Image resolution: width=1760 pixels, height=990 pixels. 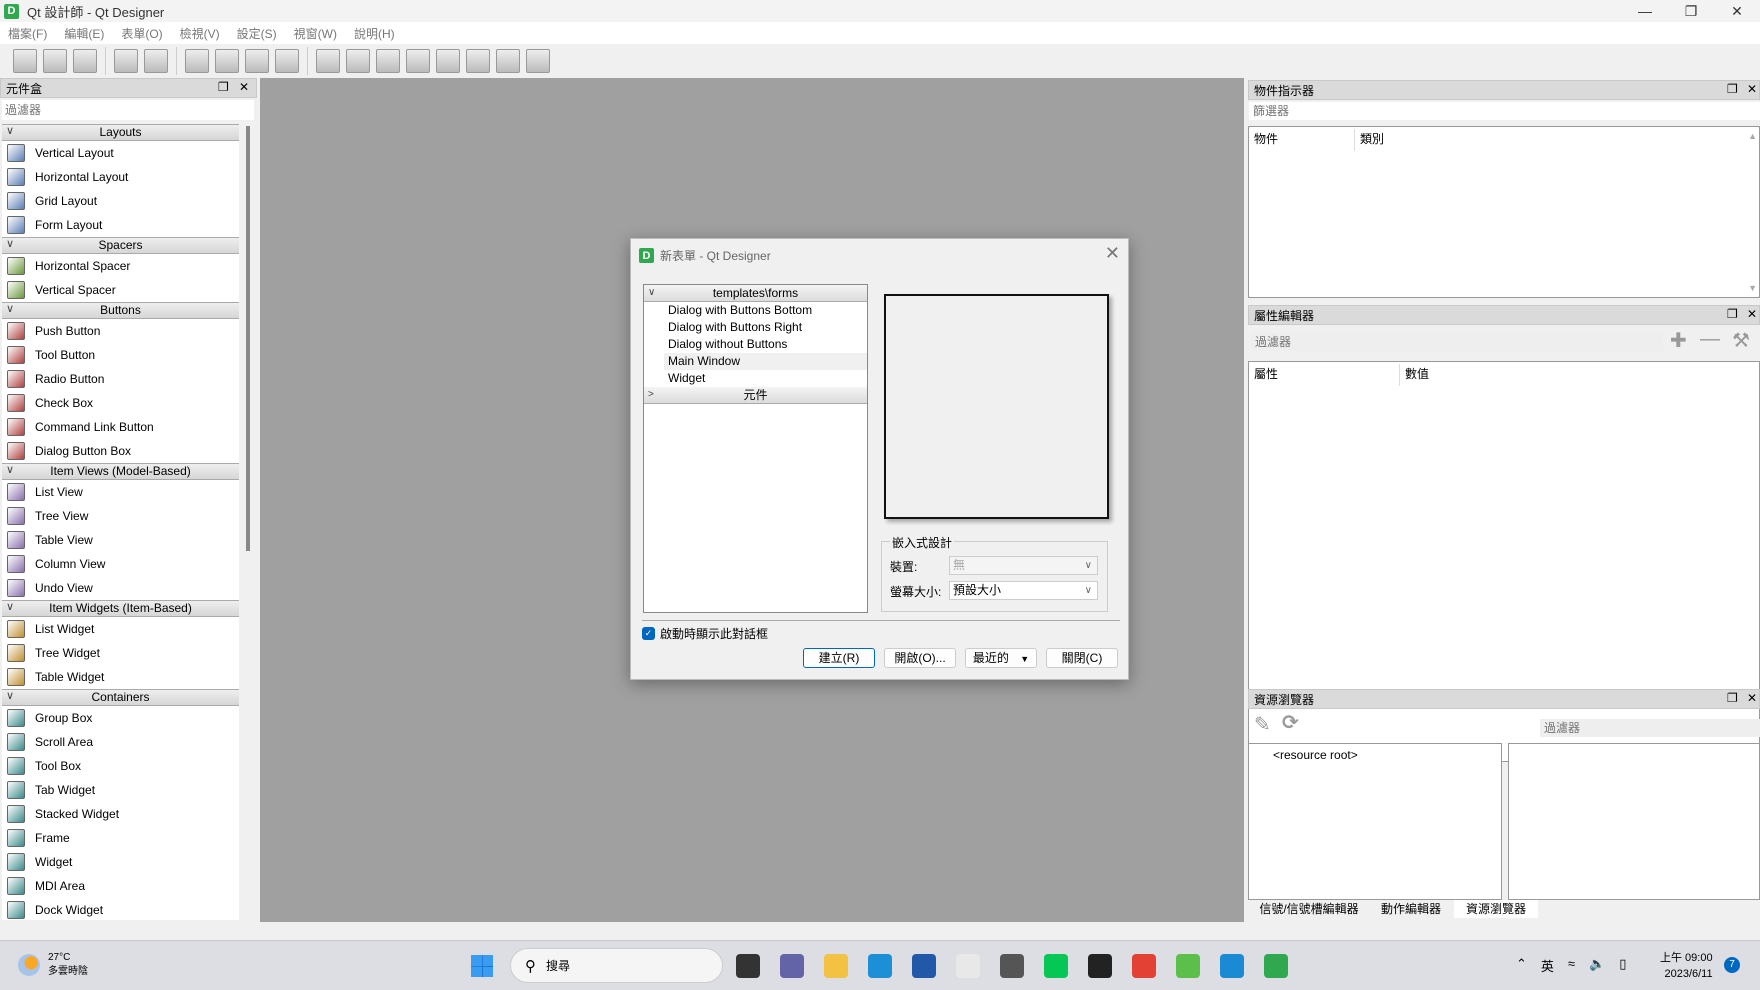 What do you see at coordinates (120, 862) in the screenshot?
I see `widget-item-widget: Widget` at bounding box center [120, 862].